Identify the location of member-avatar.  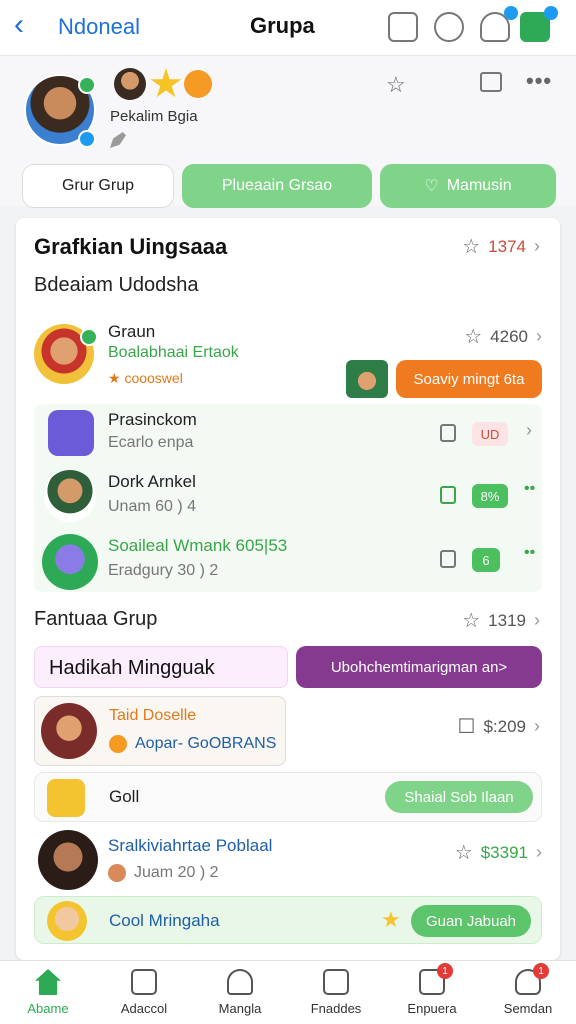
(130, 84).